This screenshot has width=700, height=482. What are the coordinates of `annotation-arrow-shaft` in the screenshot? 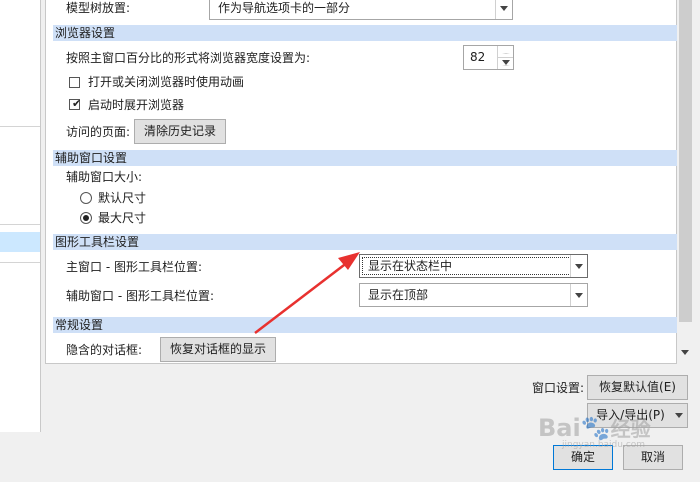 It's located at (301, 297).